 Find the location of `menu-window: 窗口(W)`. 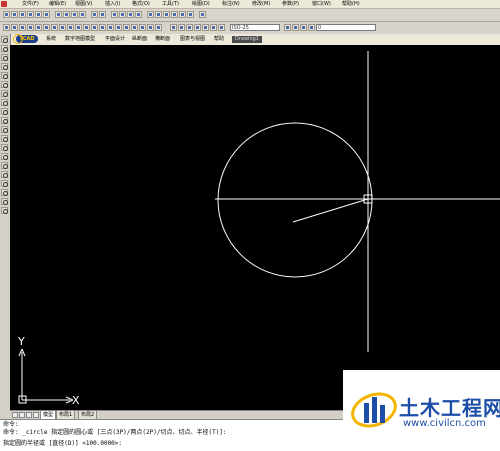

menu-window: 窗口(W) is located at coordinates (321, 4).